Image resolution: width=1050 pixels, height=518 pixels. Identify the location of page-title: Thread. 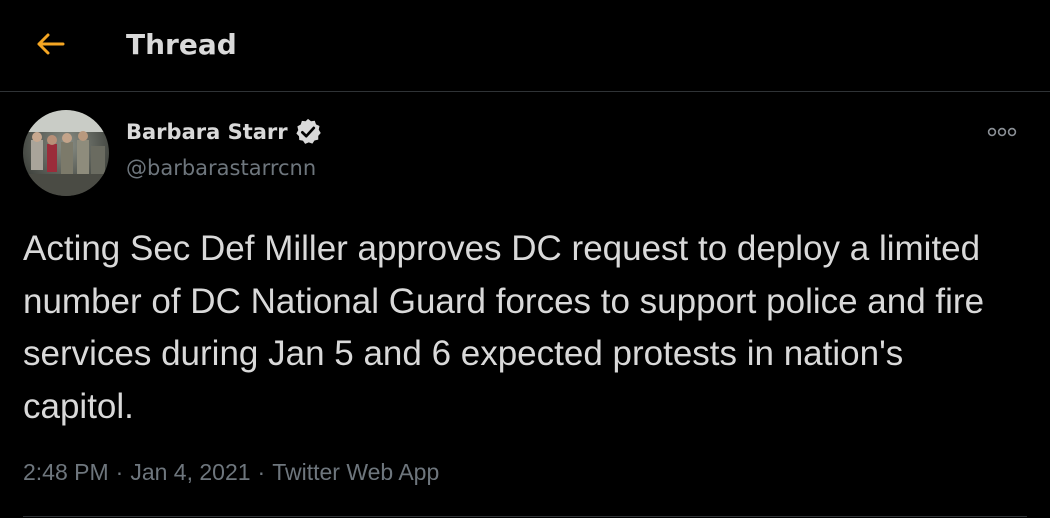
(181, 44).